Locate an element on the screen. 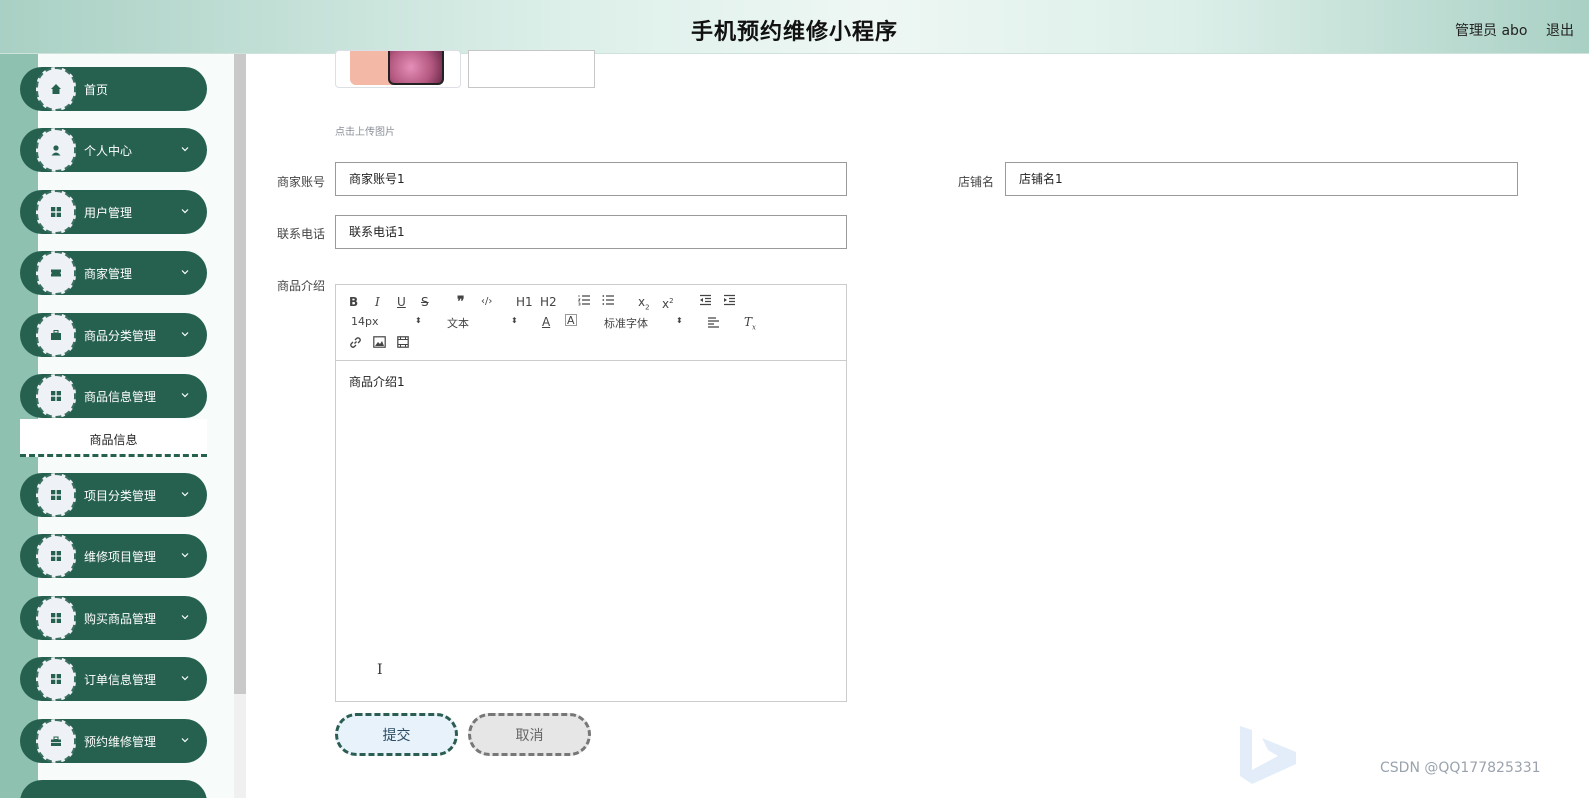  sidebar-item-merchant-management: 商家管理 is located at coordinates (113, 273).